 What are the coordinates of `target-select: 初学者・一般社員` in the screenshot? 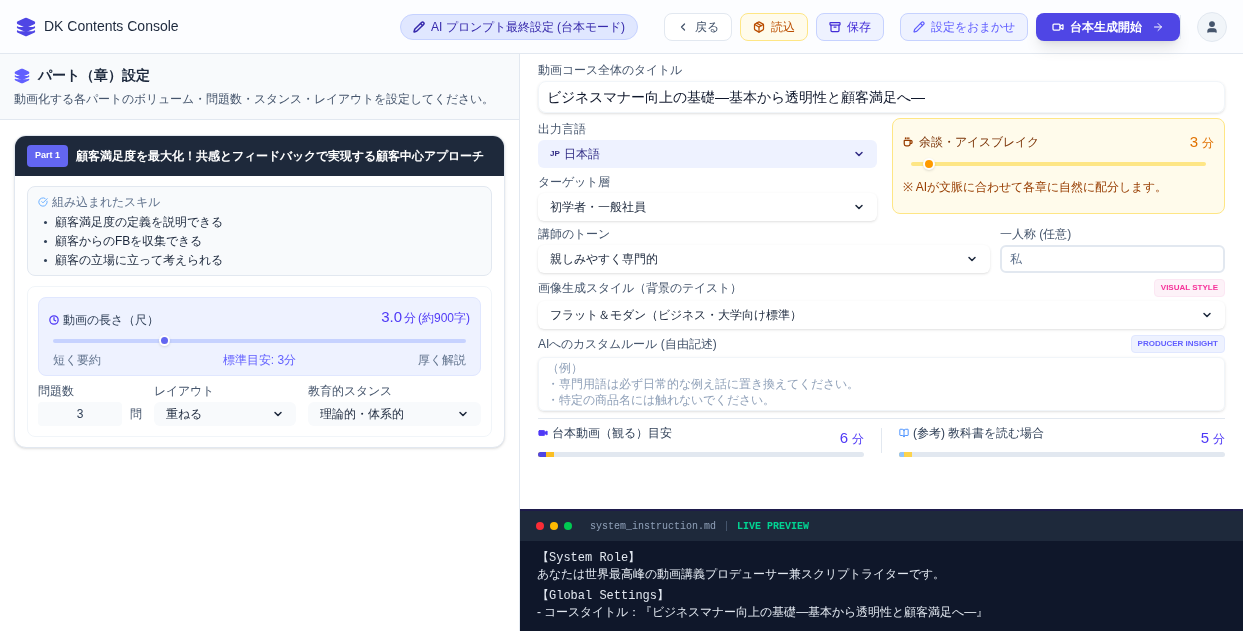 It's located at (707, 207).